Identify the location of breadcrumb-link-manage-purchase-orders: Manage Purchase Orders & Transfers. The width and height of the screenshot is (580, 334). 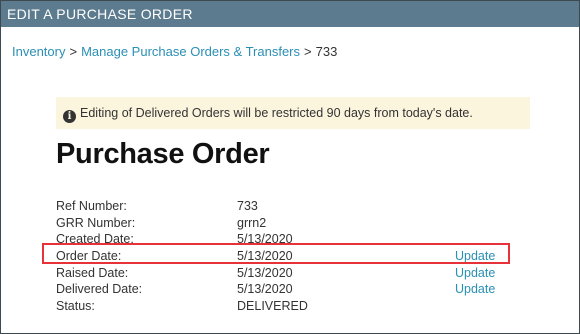
(190, 51).